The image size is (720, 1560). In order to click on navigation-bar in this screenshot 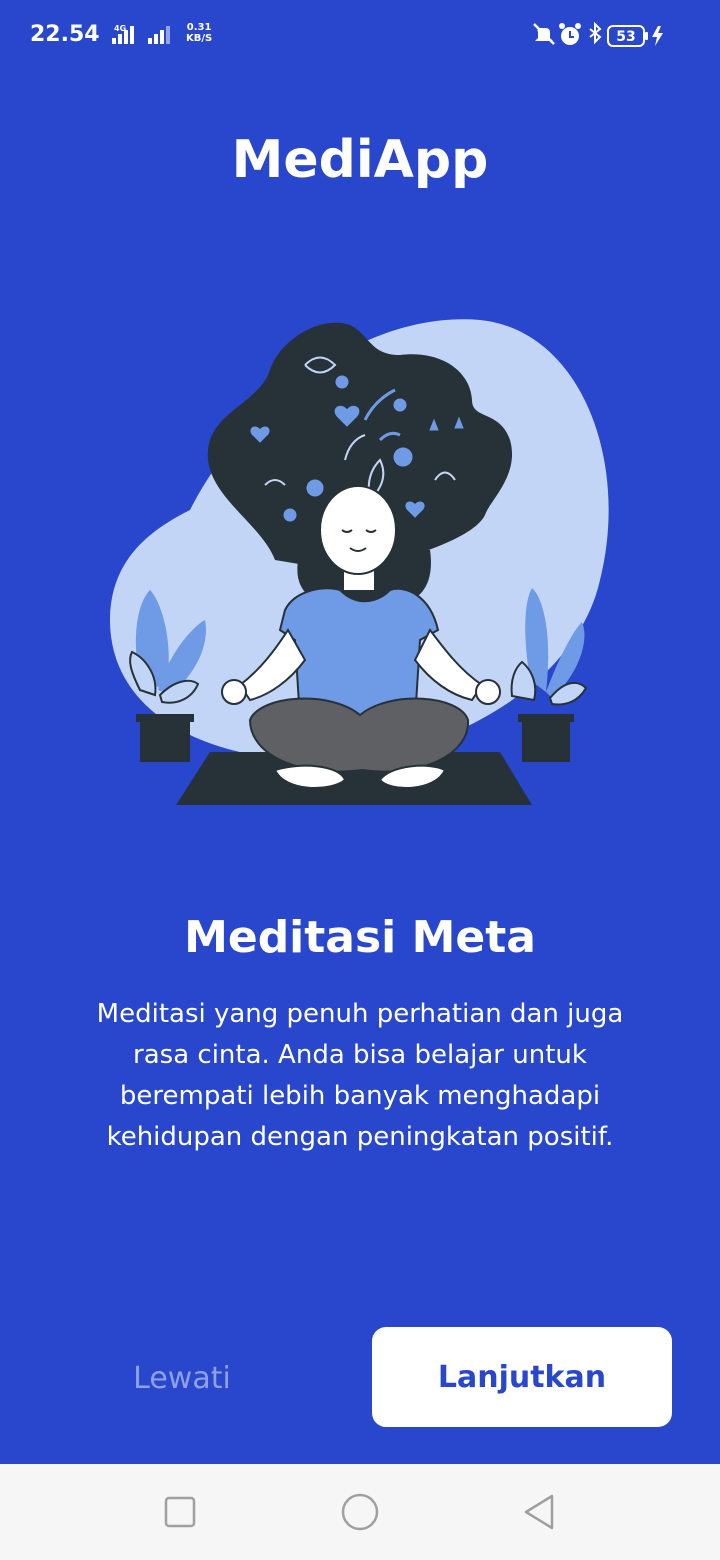, I will do `click(360, 1512)`.